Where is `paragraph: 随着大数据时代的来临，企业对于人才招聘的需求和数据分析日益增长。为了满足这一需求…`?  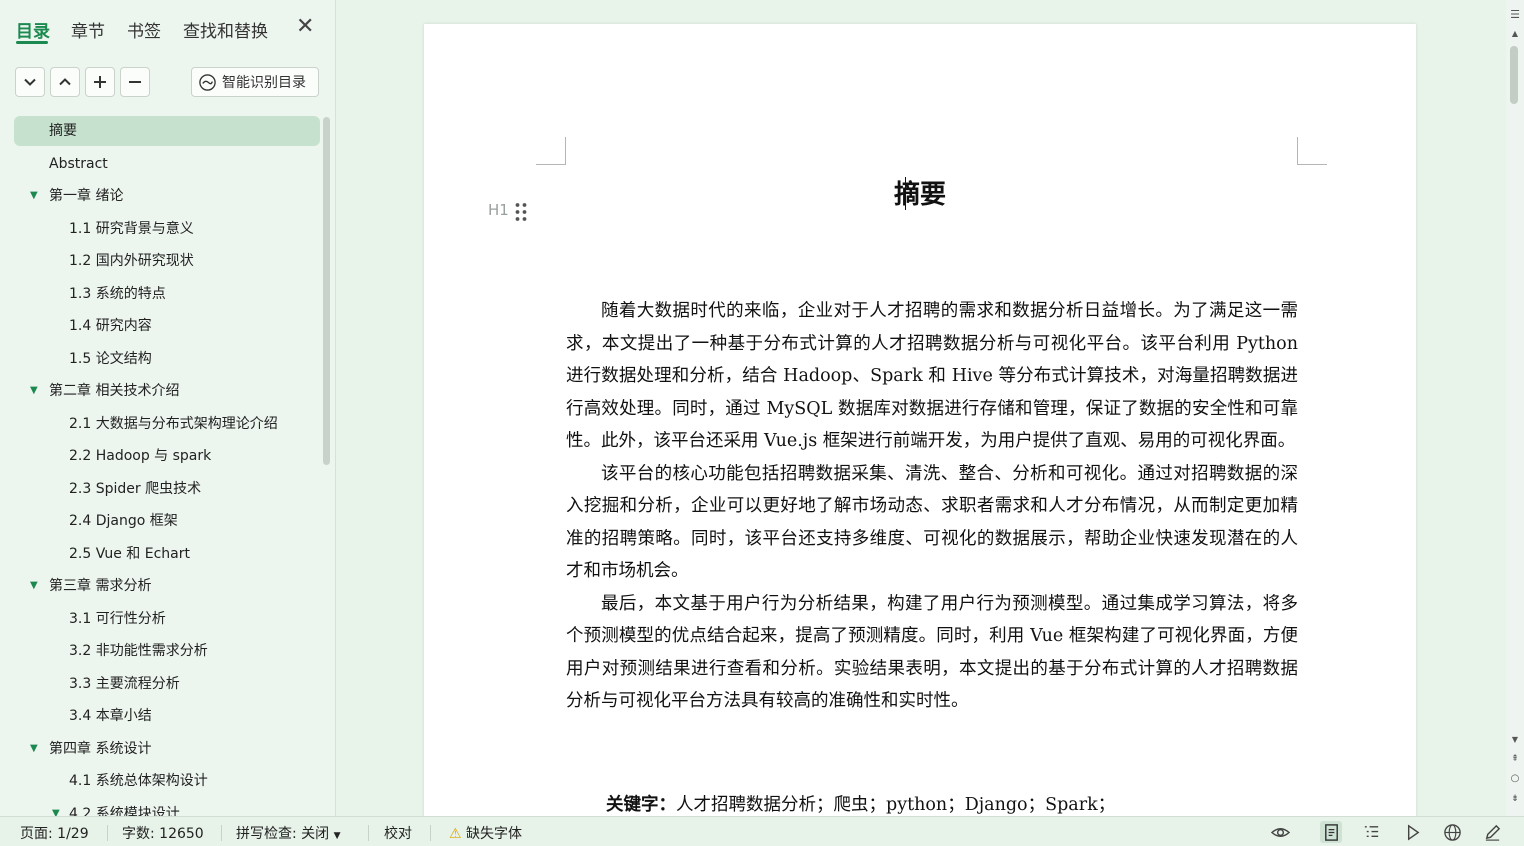
paragraph: 随着大数据时代的来临，企业对于人才招聘的需求和数据分析日益增长。为了满足这一需求… is located at coordinates (932, 376).